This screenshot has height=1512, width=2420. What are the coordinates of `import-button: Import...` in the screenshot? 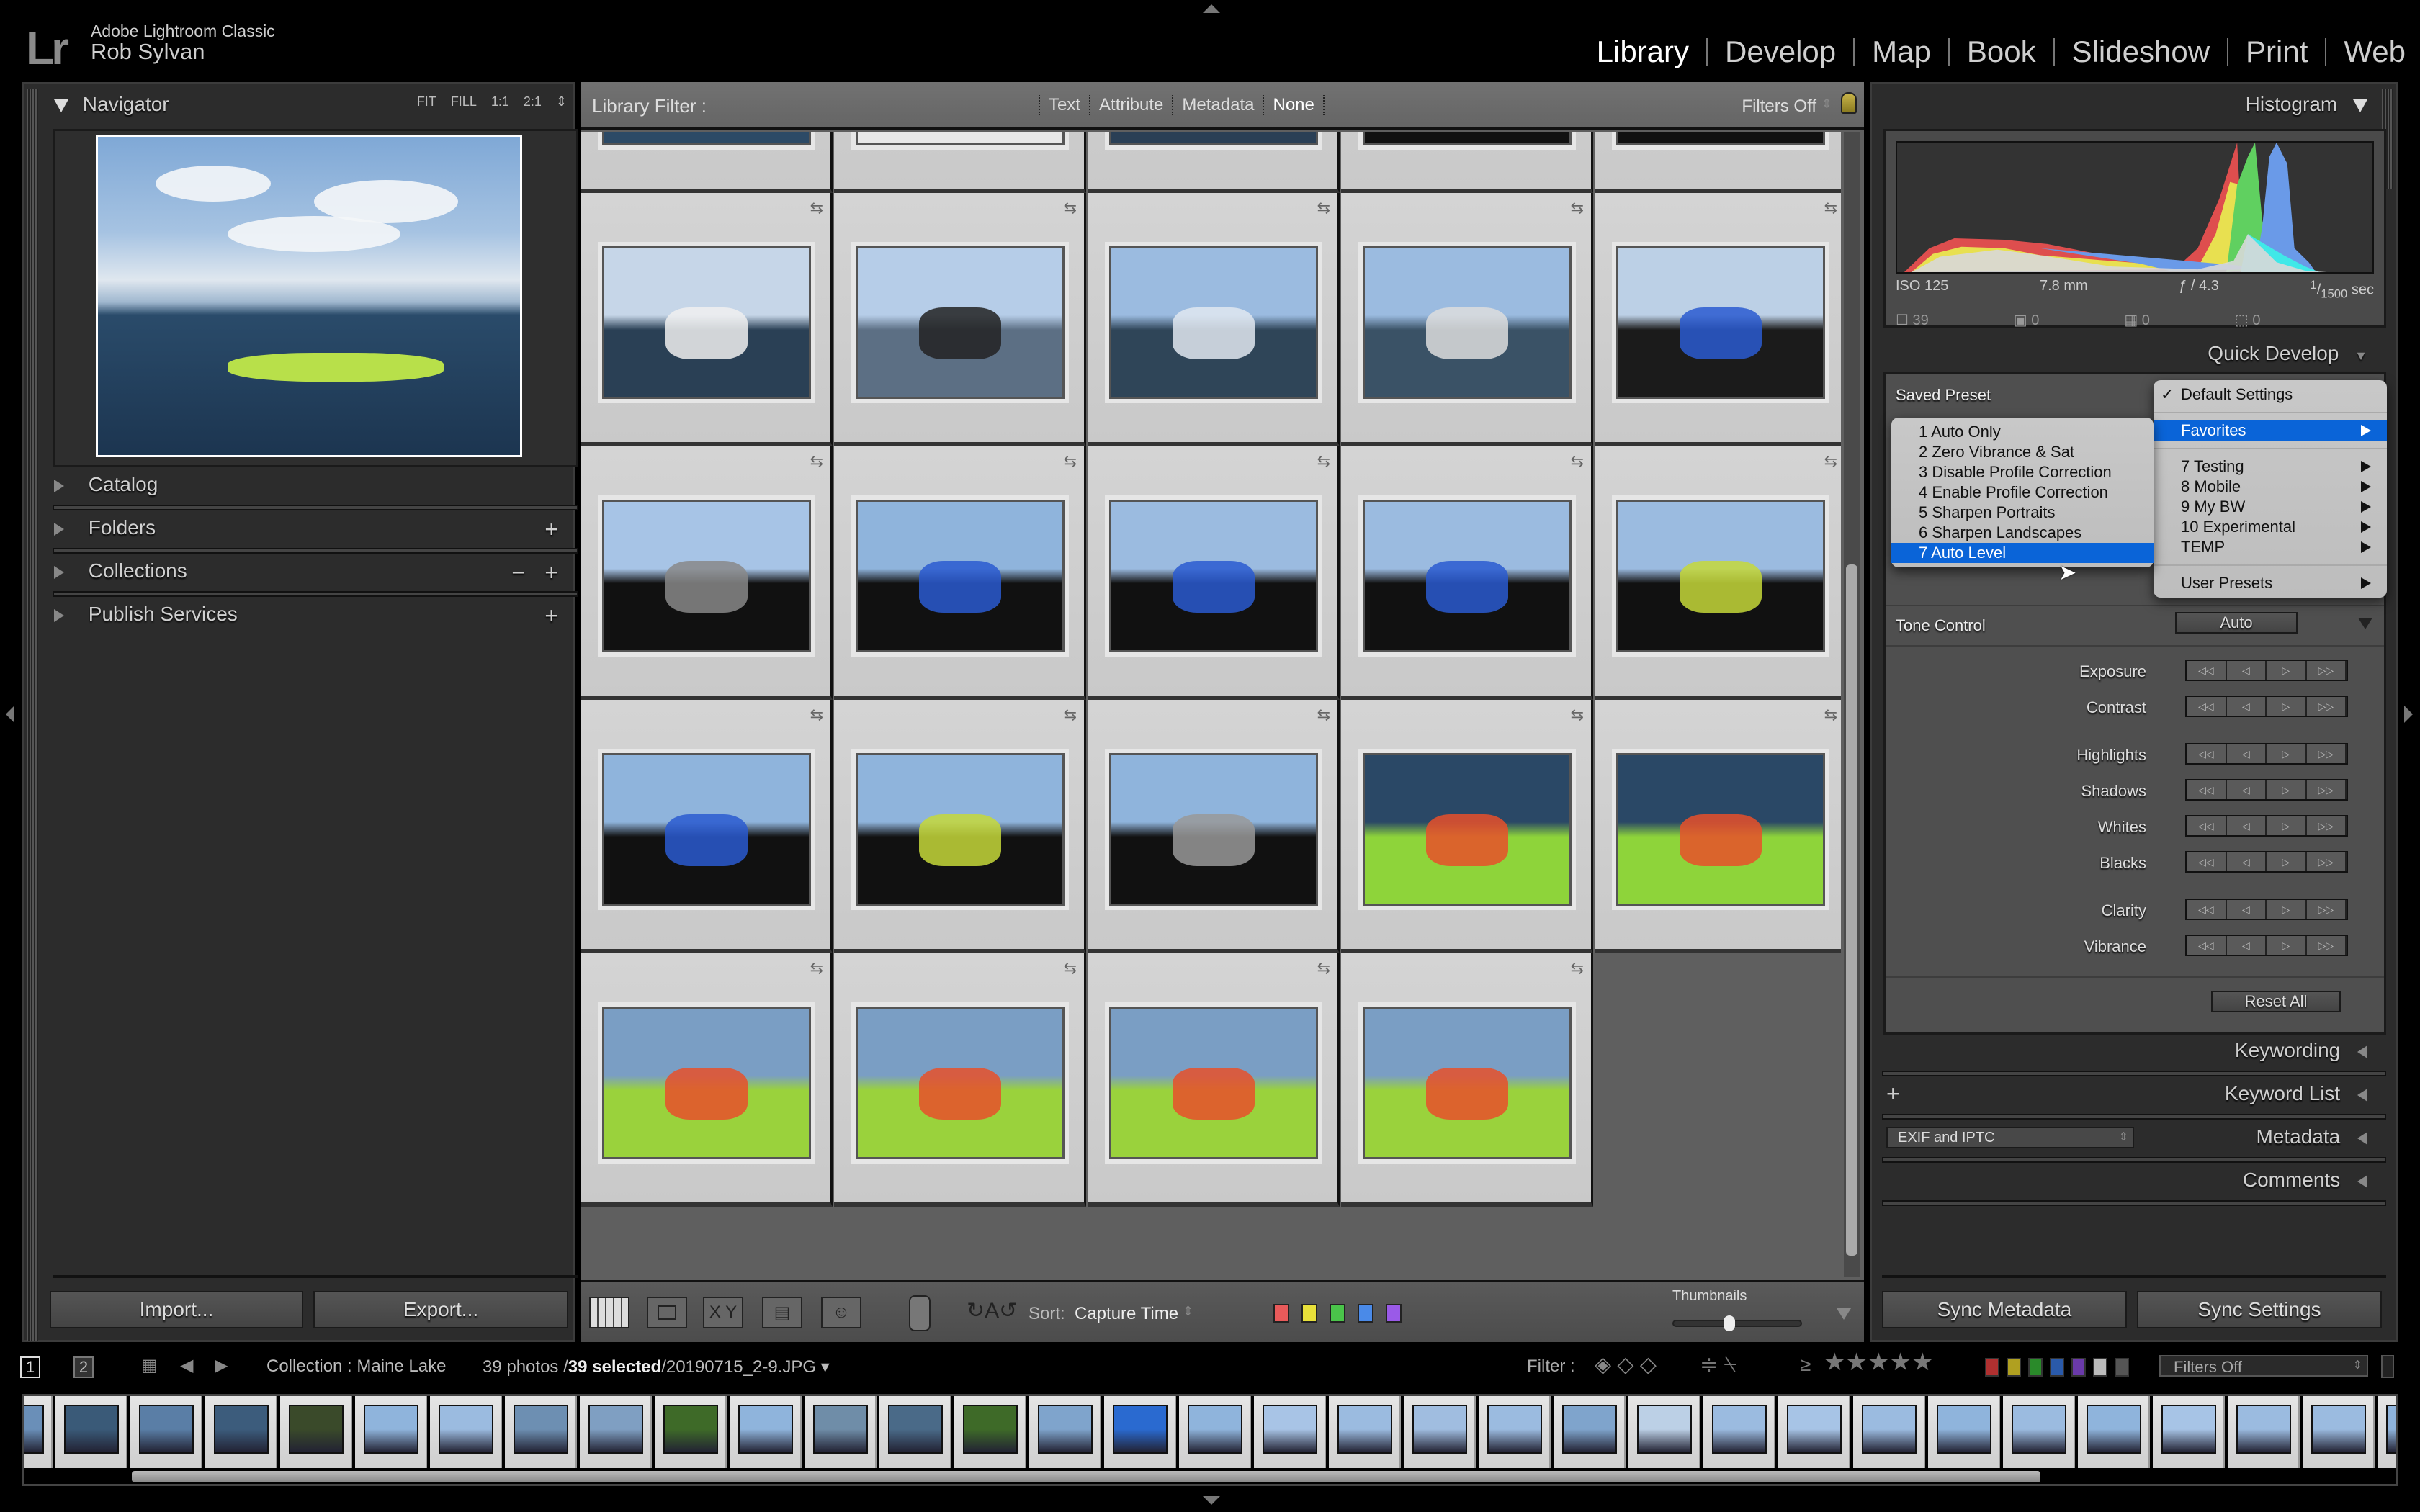 It's located at (176, 1309).